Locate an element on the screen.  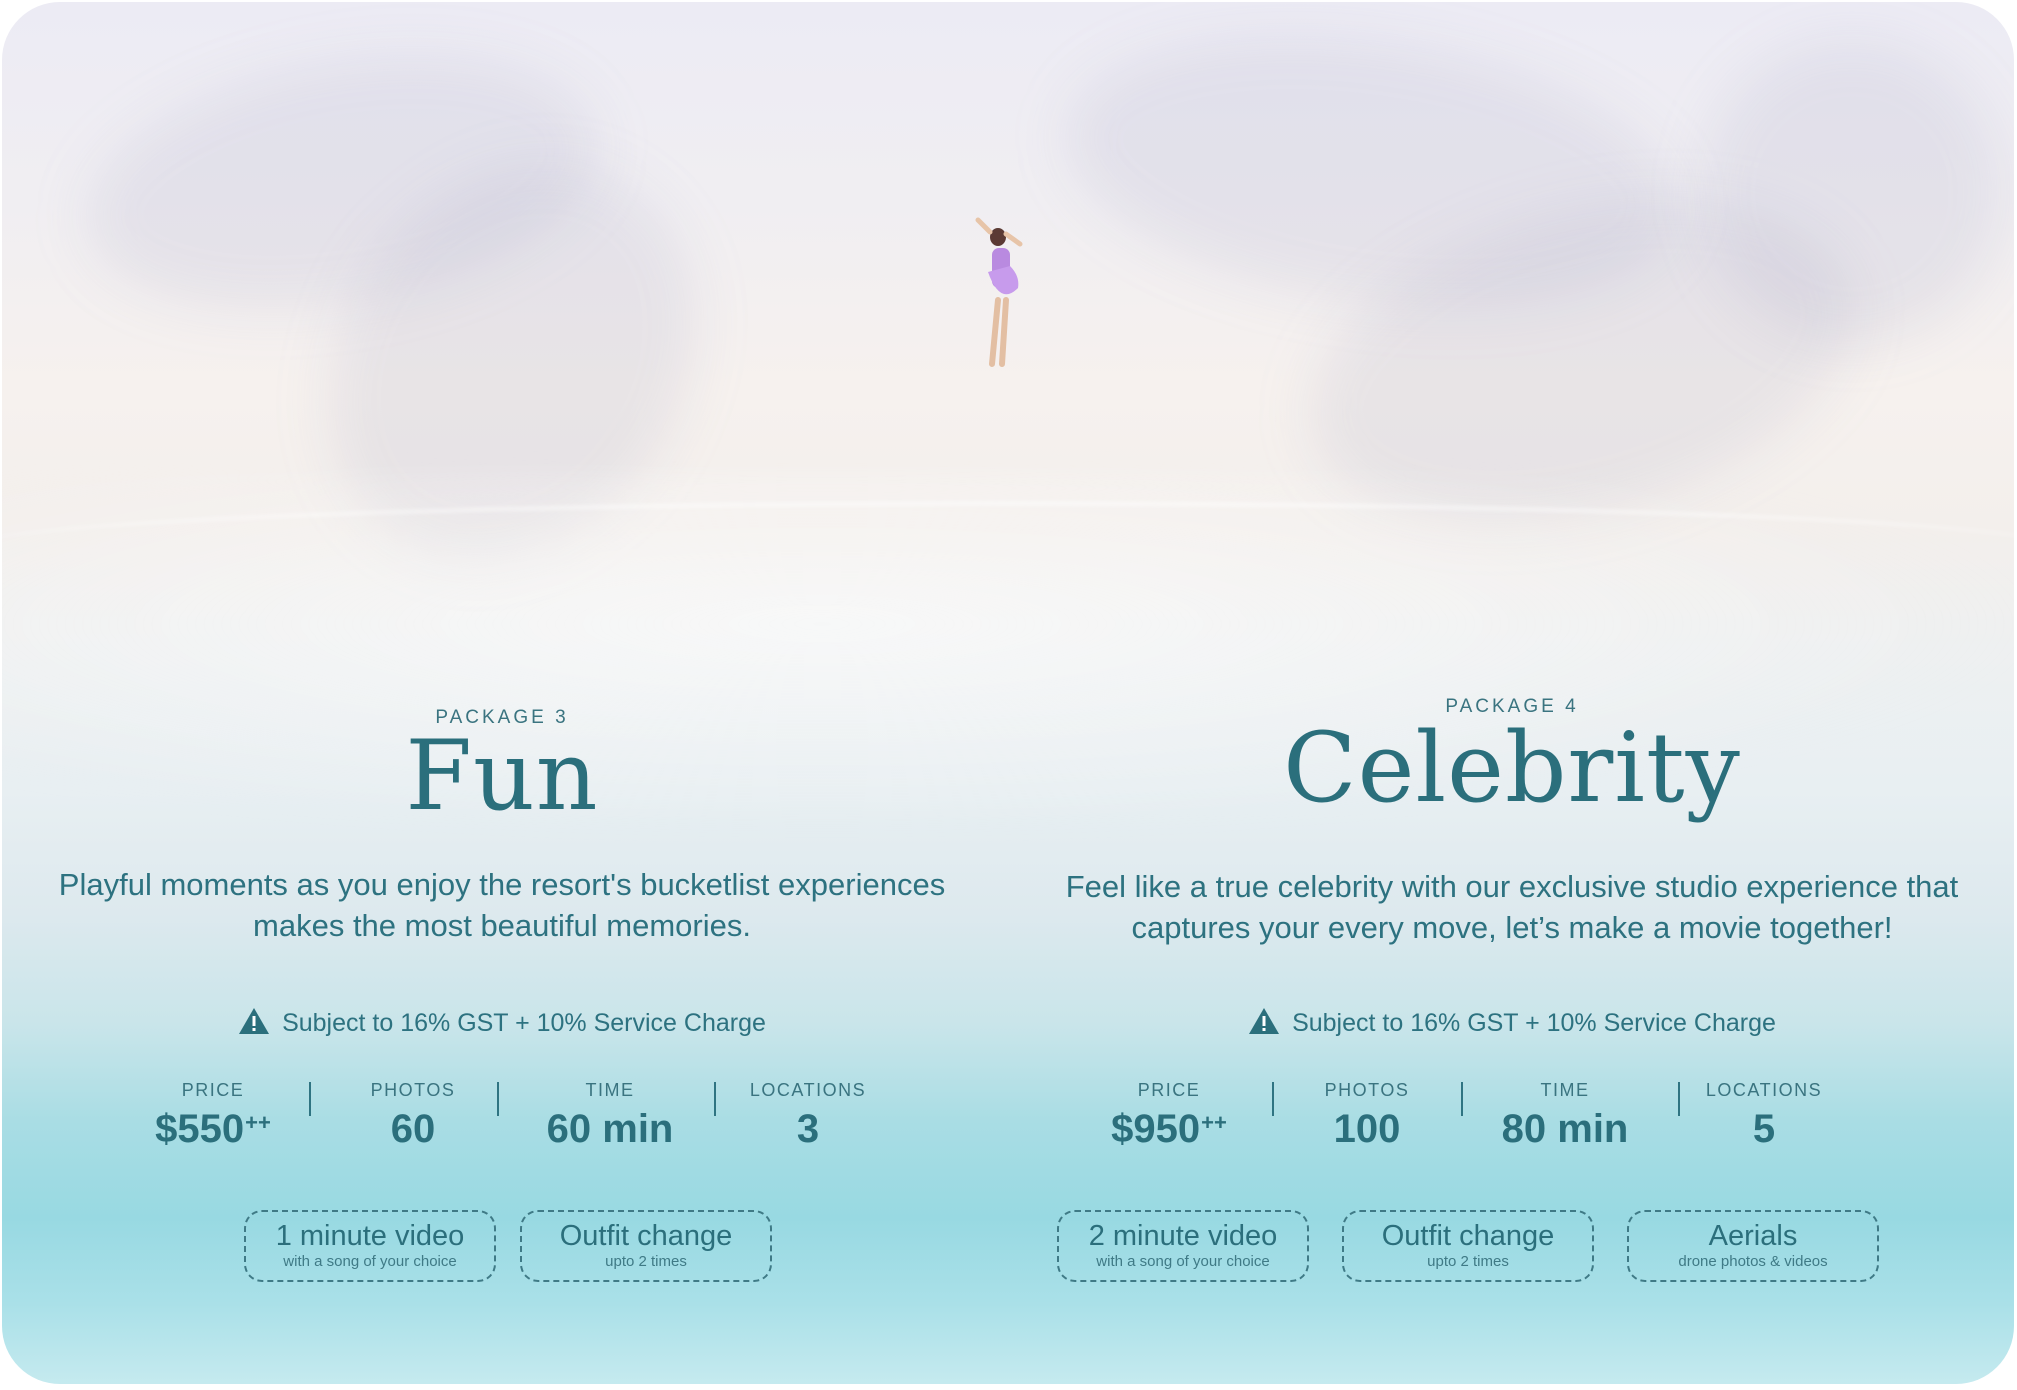
stat-photos: PHOTOS 100 is located at coordinates (1367, 1116).